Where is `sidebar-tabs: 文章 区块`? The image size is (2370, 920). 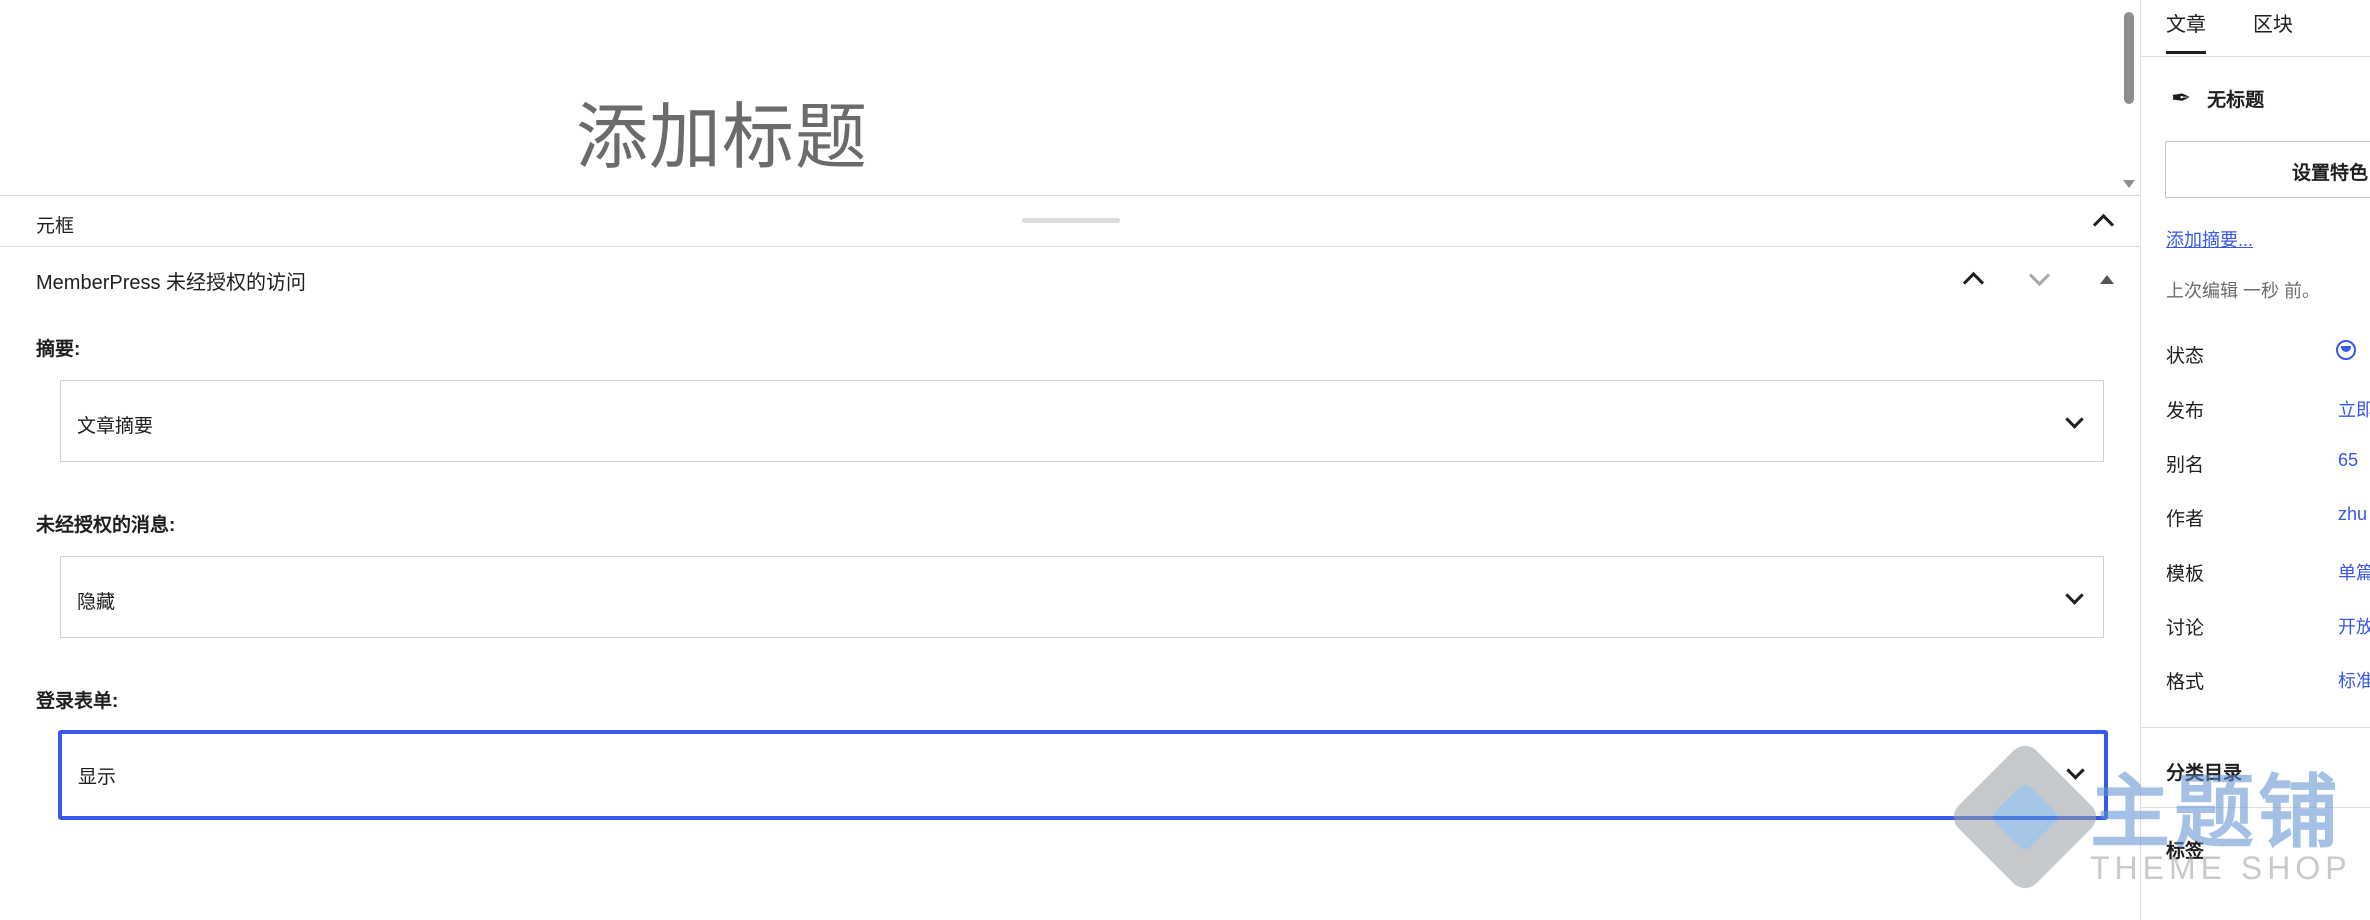
sidebar-tabs: 文章 区块 is located at coordinates (2255, 28).